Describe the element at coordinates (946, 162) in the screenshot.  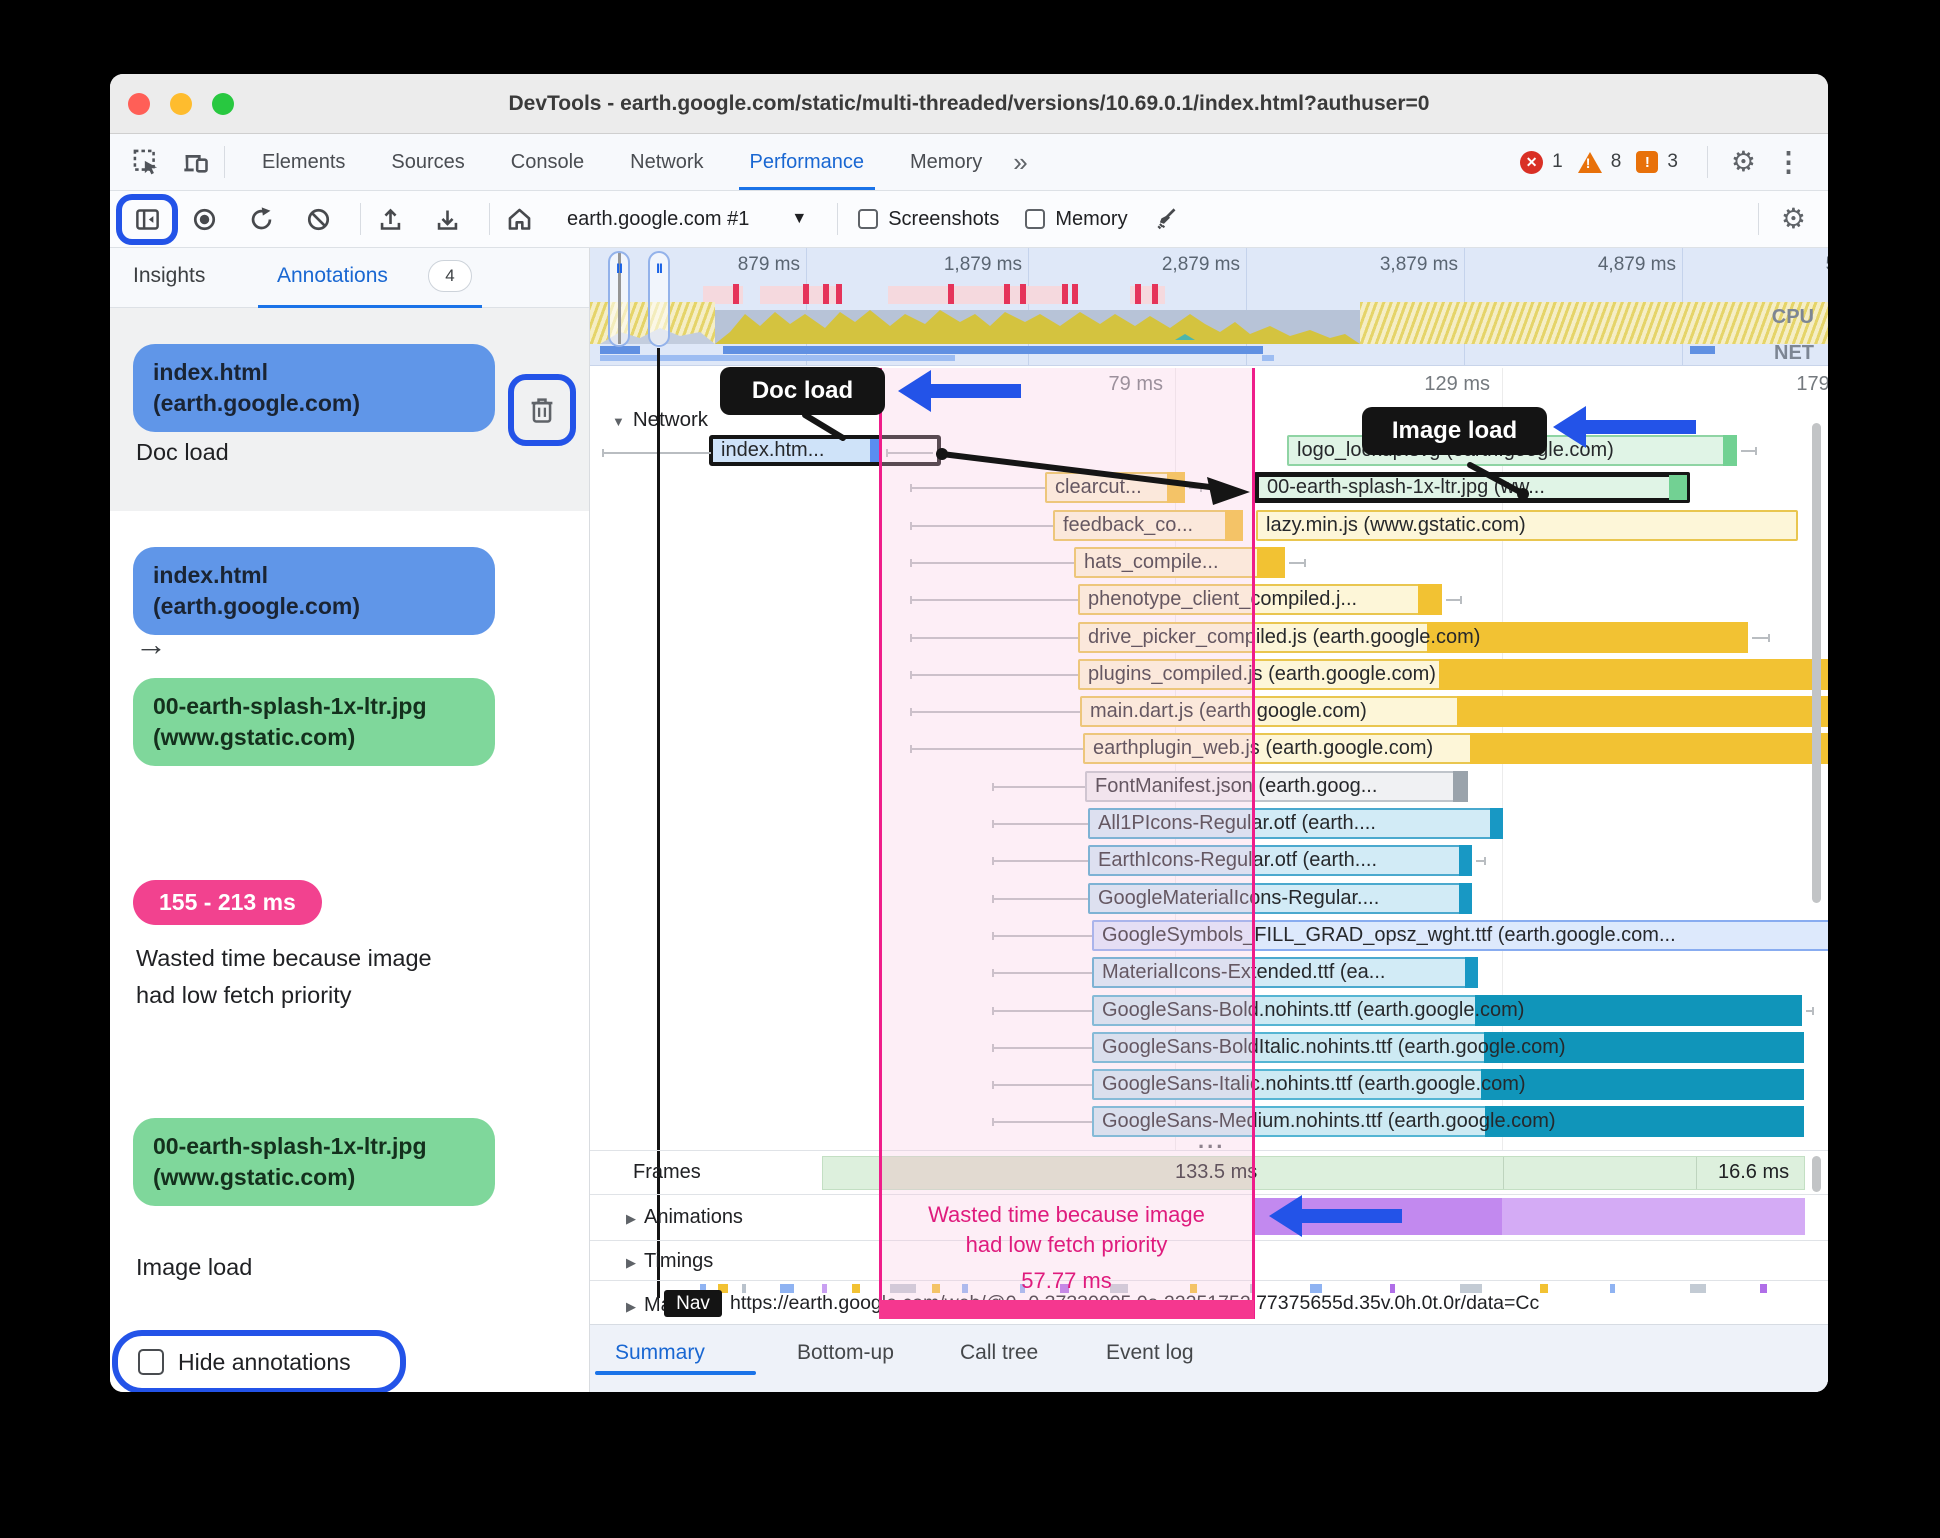
I see `panel-tab-memory: Memory` at that location.